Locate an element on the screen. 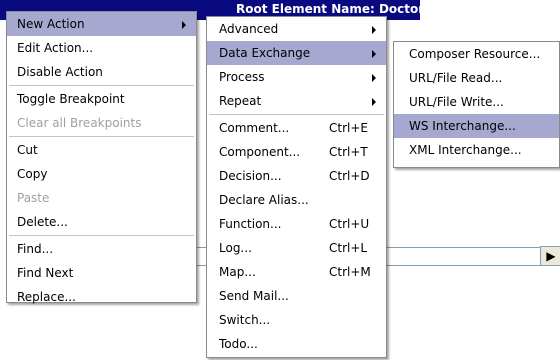  menu-item-label: New Action is located at coordinates (51, 24).